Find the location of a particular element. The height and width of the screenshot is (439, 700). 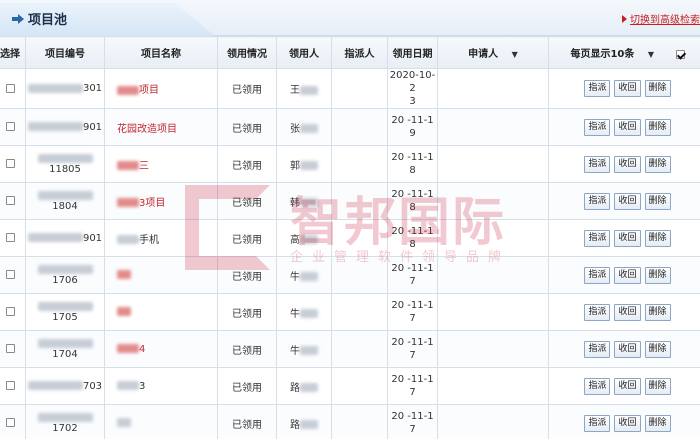

project-name-cell: 3 is located at coordinates (161, 386).